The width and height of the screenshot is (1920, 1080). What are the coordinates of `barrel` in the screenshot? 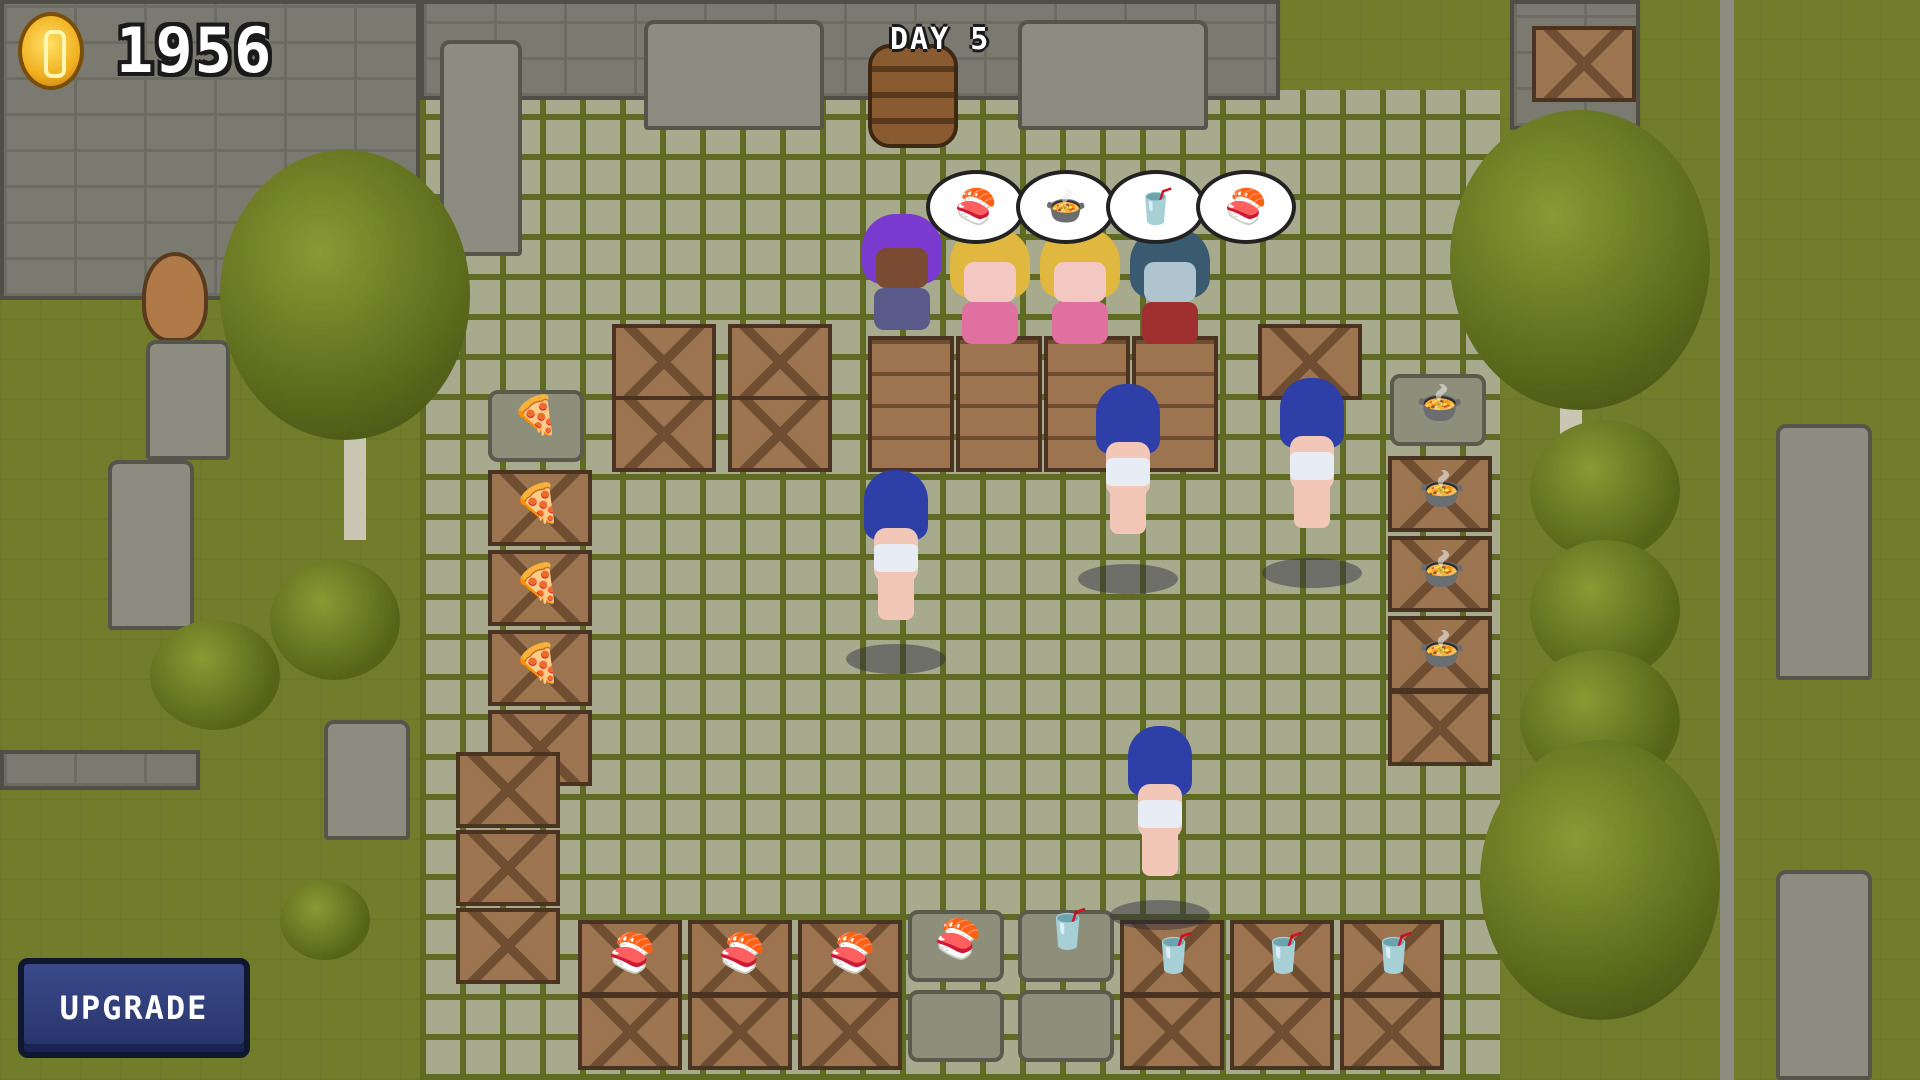 It's located at (913, 96).